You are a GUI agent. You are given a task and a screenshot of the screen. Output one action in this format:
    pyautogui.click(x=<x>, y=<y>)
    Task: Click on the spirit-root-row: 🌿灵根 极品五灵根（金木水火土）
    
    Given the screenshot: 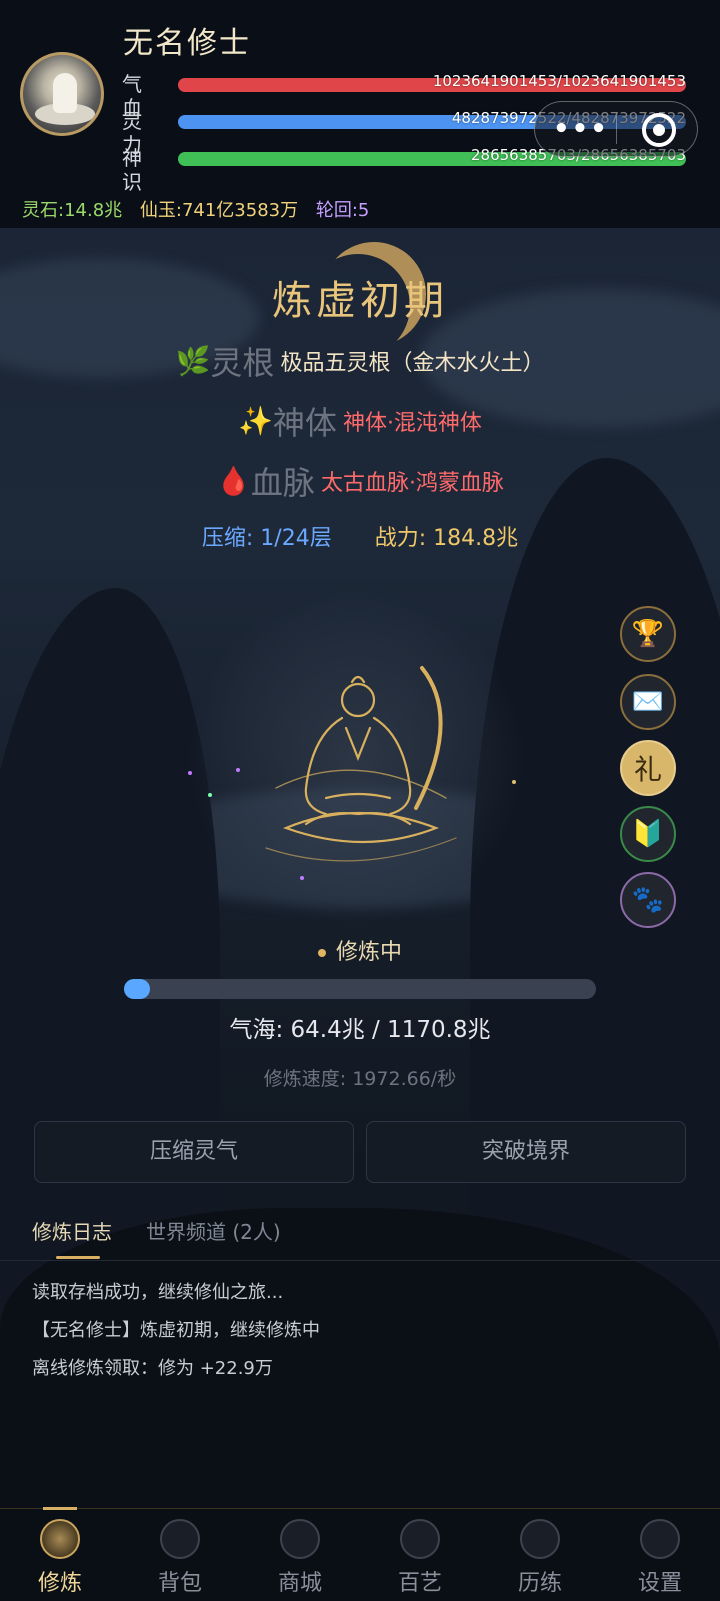 What is the action you would take?
    pyautogui.click(x=360, y=361)
    